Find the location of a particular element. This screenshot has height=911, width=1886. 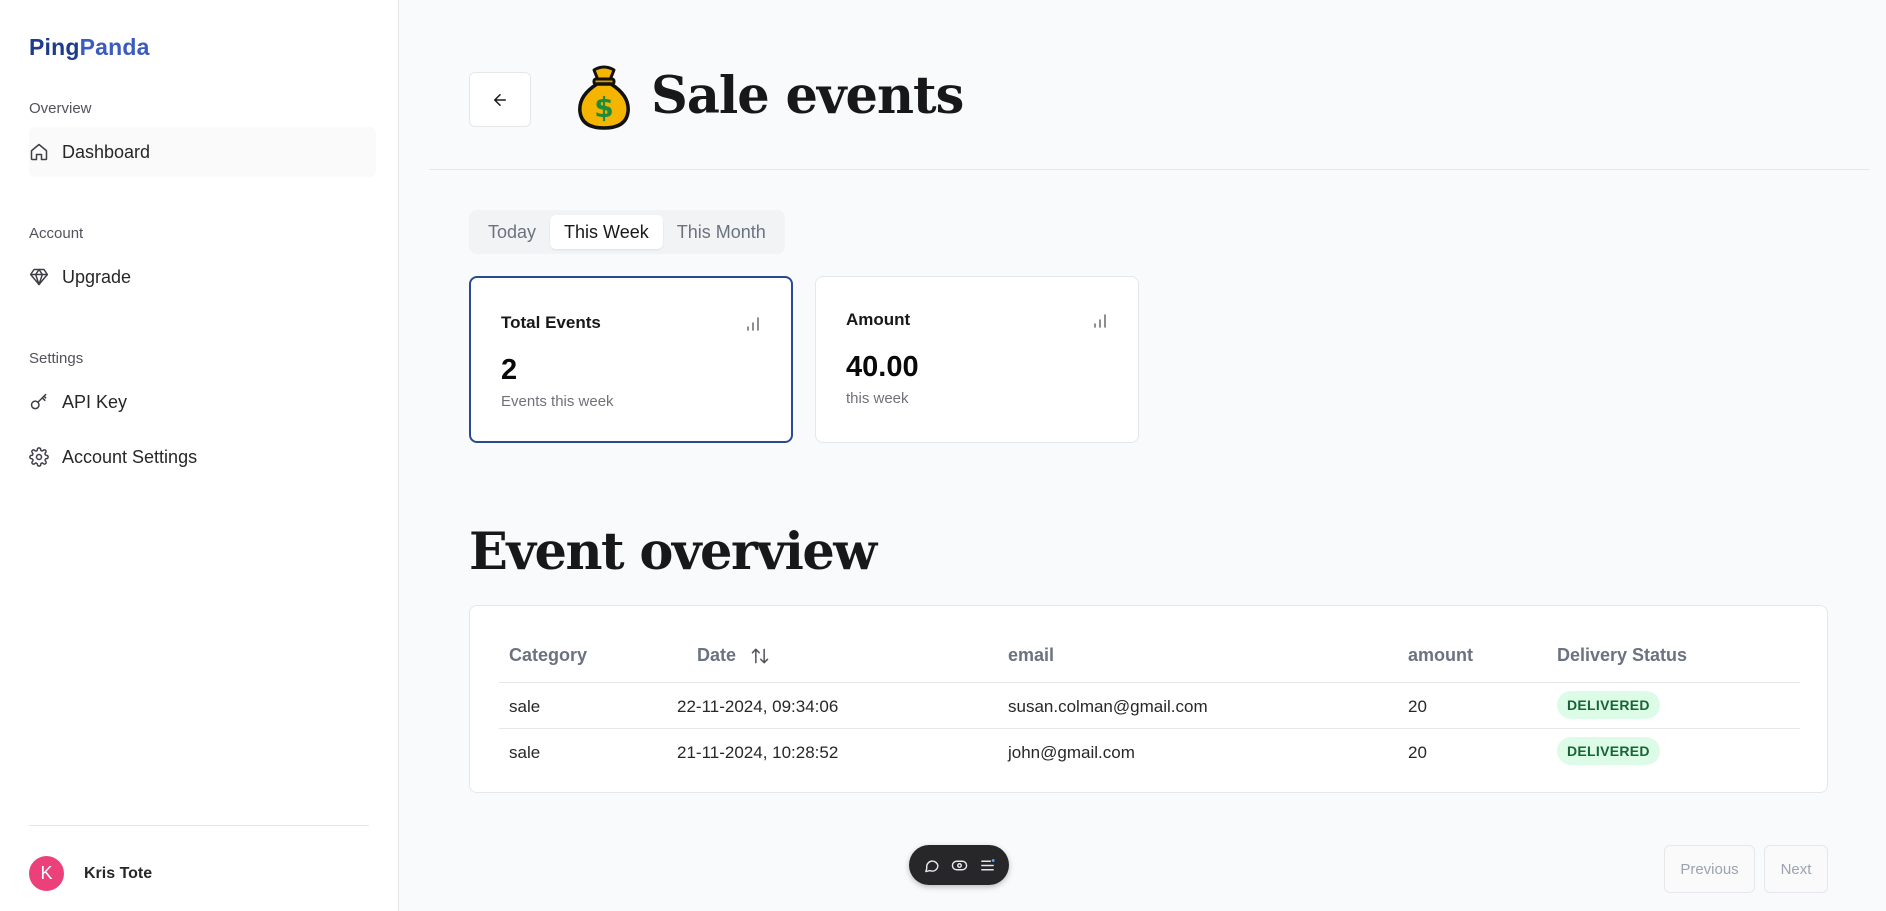

card-value: 40.00 is located at coordinates (882, 367).